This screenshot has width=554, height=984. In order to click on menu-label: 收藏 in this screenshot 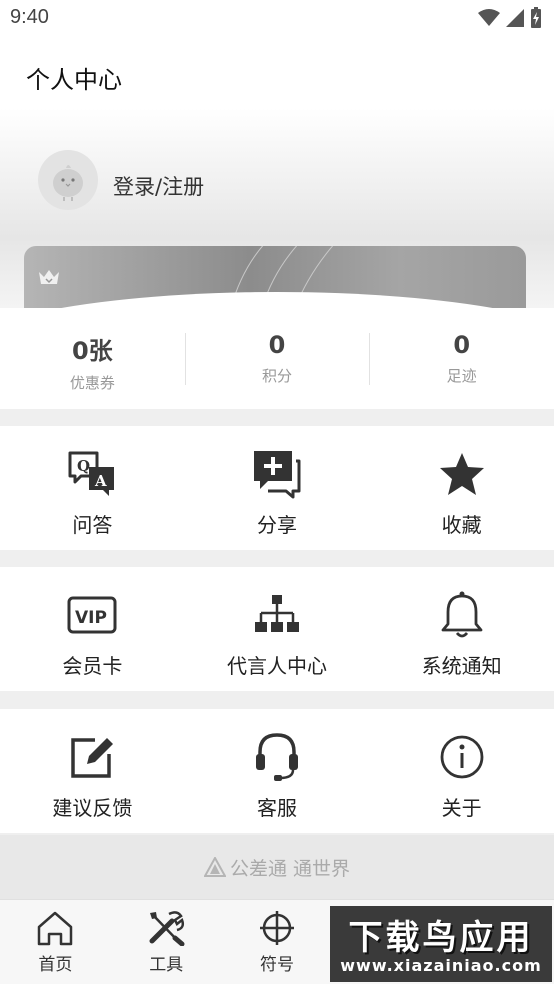, I will do `click(461, 525)`.